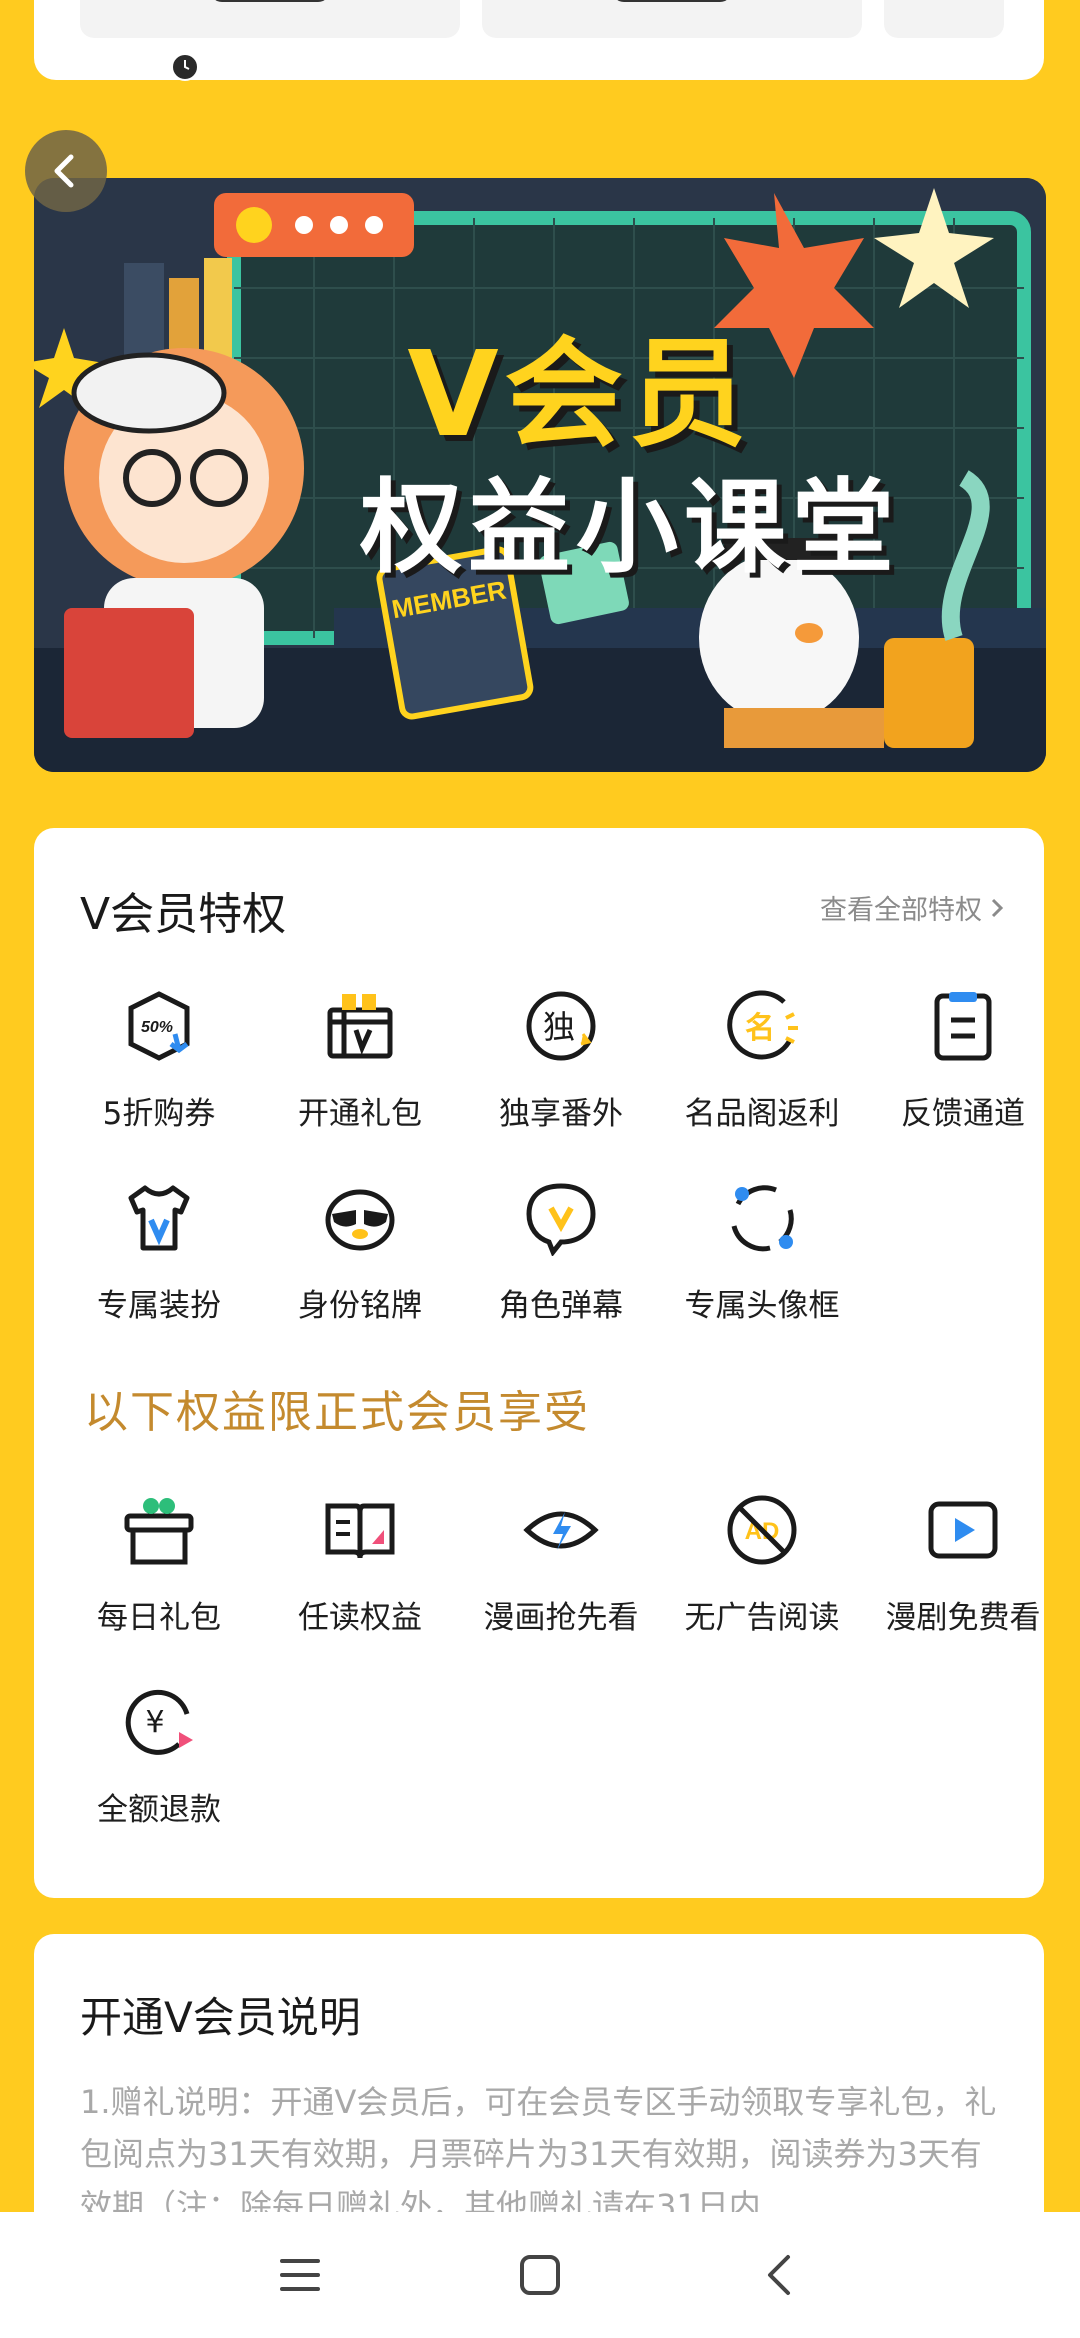 This screenshot has width=1080, height=2338. I want to click on avatar-frame-icon, so click(762, 1218).